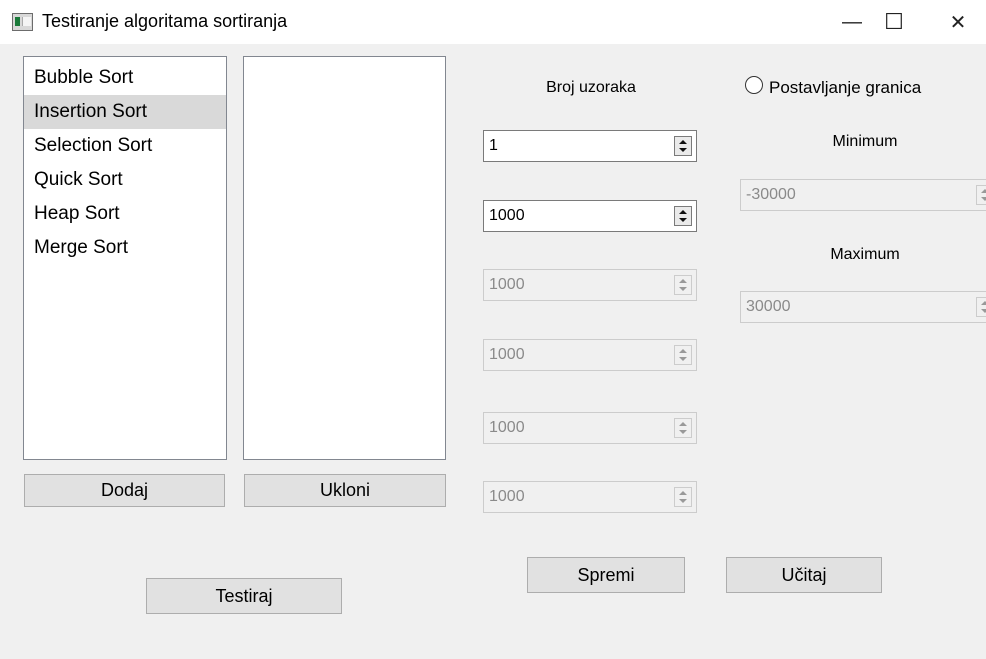  Describe the element at coordinates (125, 112) in the screenshot. I see `list-item: Insertion Sort` at that location.